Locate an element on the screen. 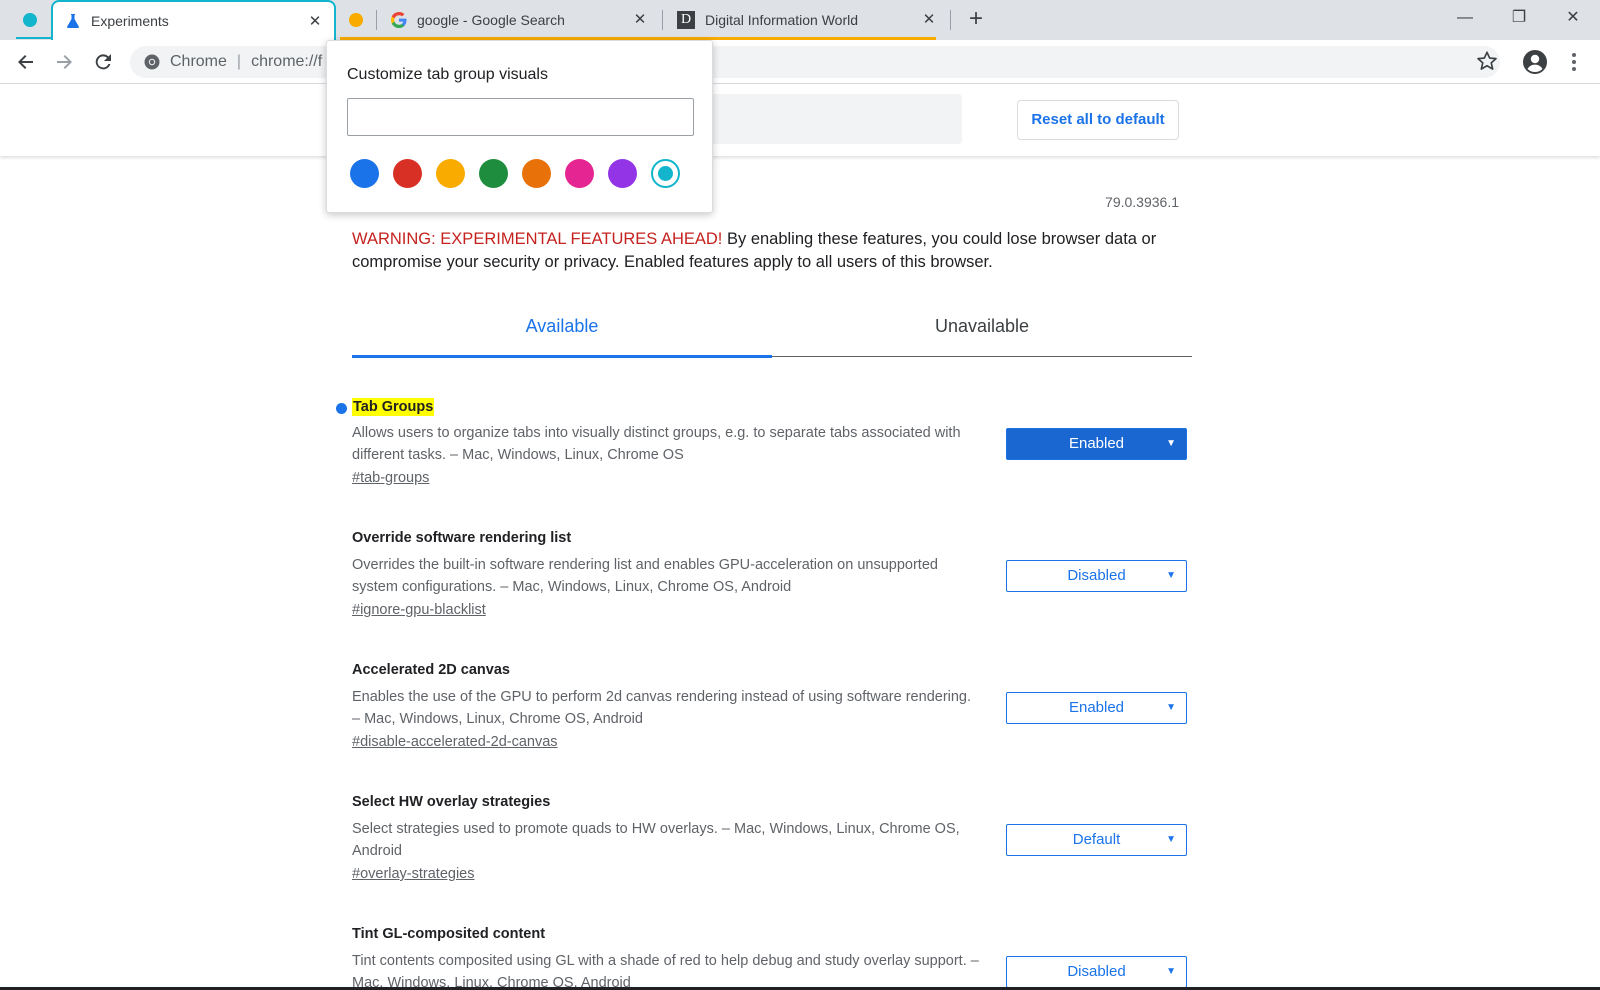 Image resolution: width=1600 pixels, height=990 pixels. flask-icon is located at coordinates (73, 21).